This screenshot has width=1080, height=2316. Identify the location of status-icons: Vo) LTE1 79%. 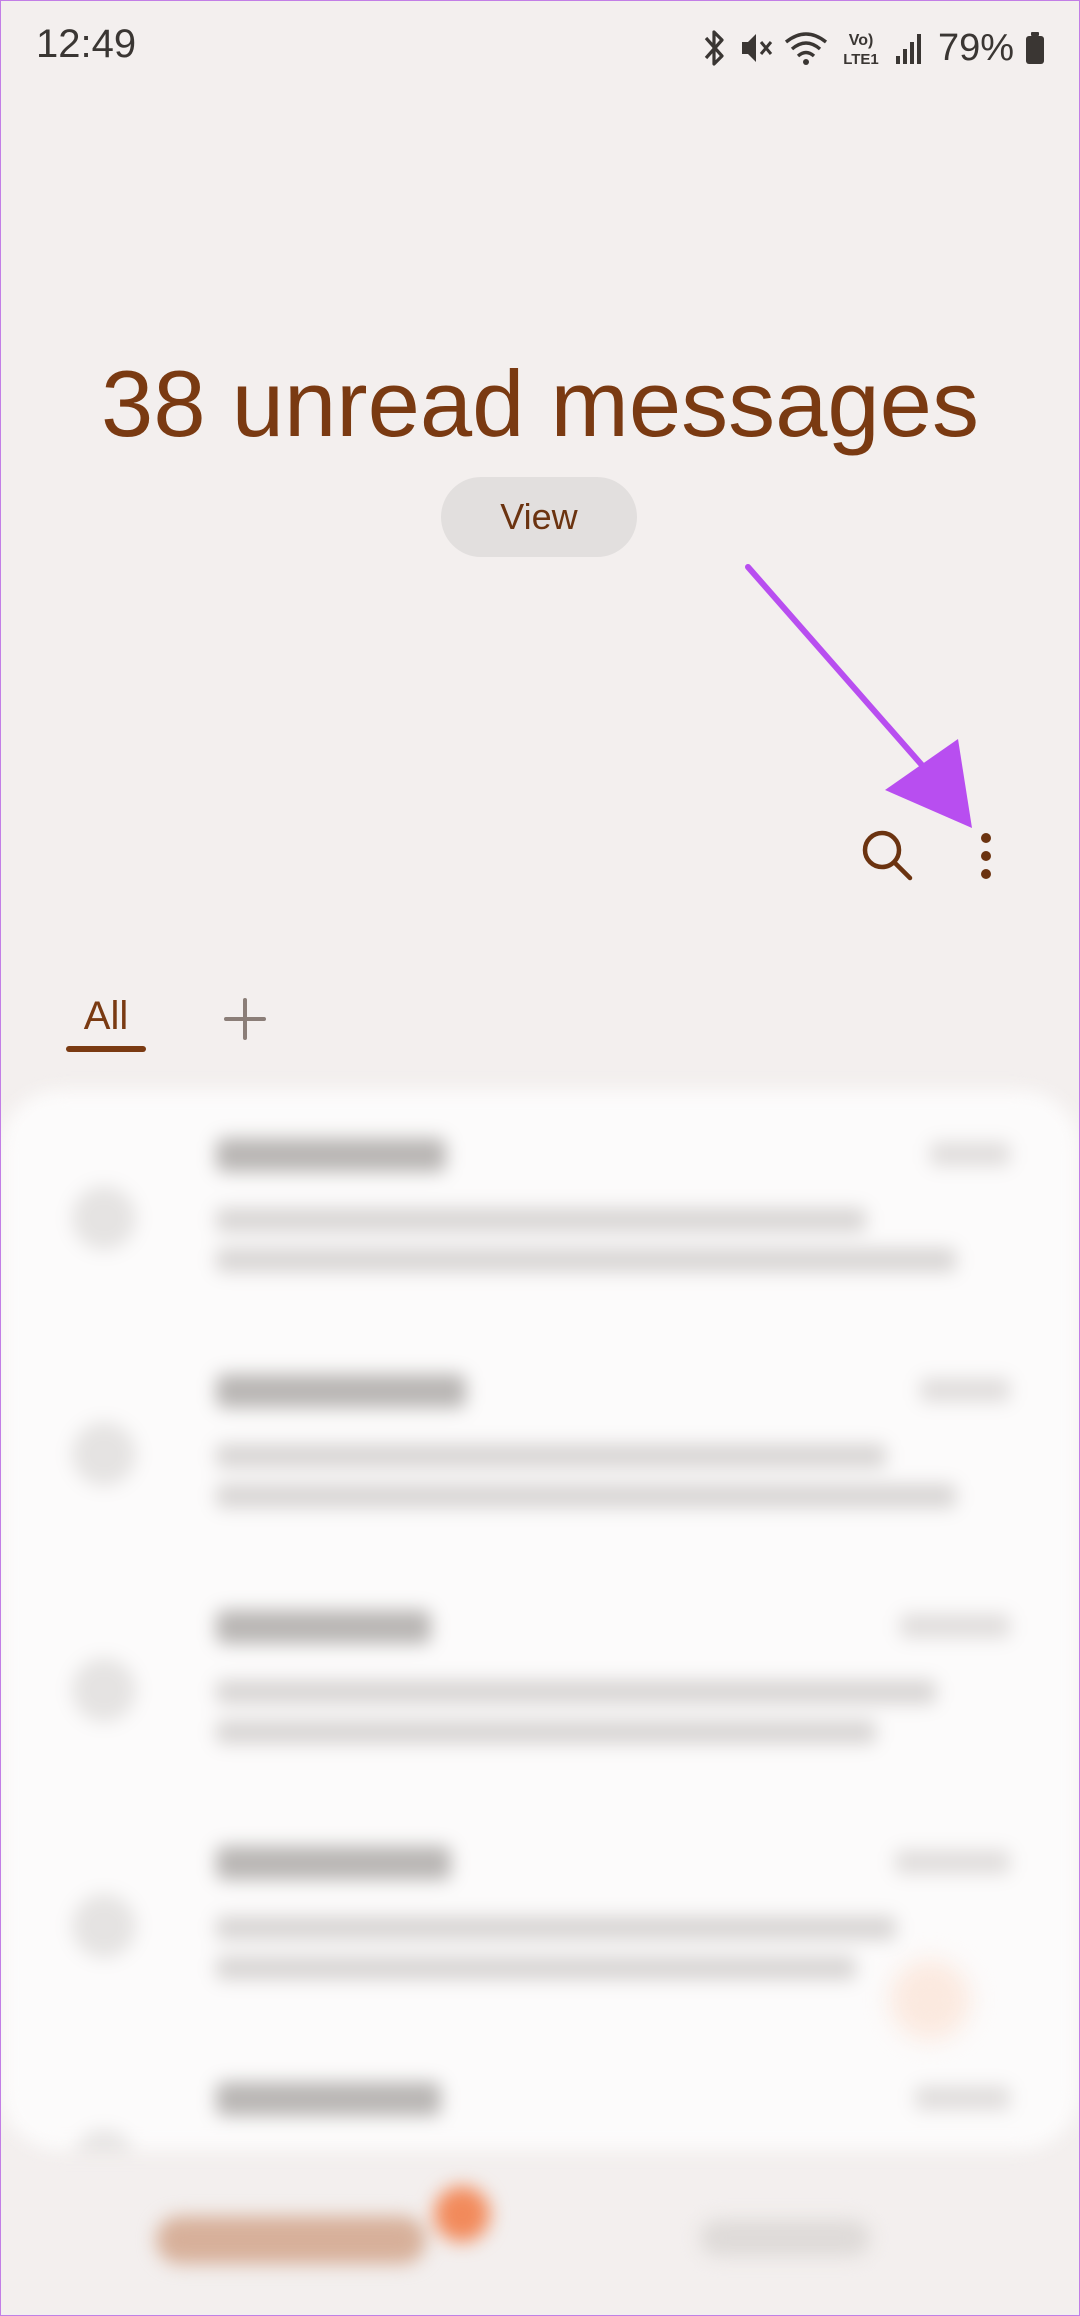
(873, 48).